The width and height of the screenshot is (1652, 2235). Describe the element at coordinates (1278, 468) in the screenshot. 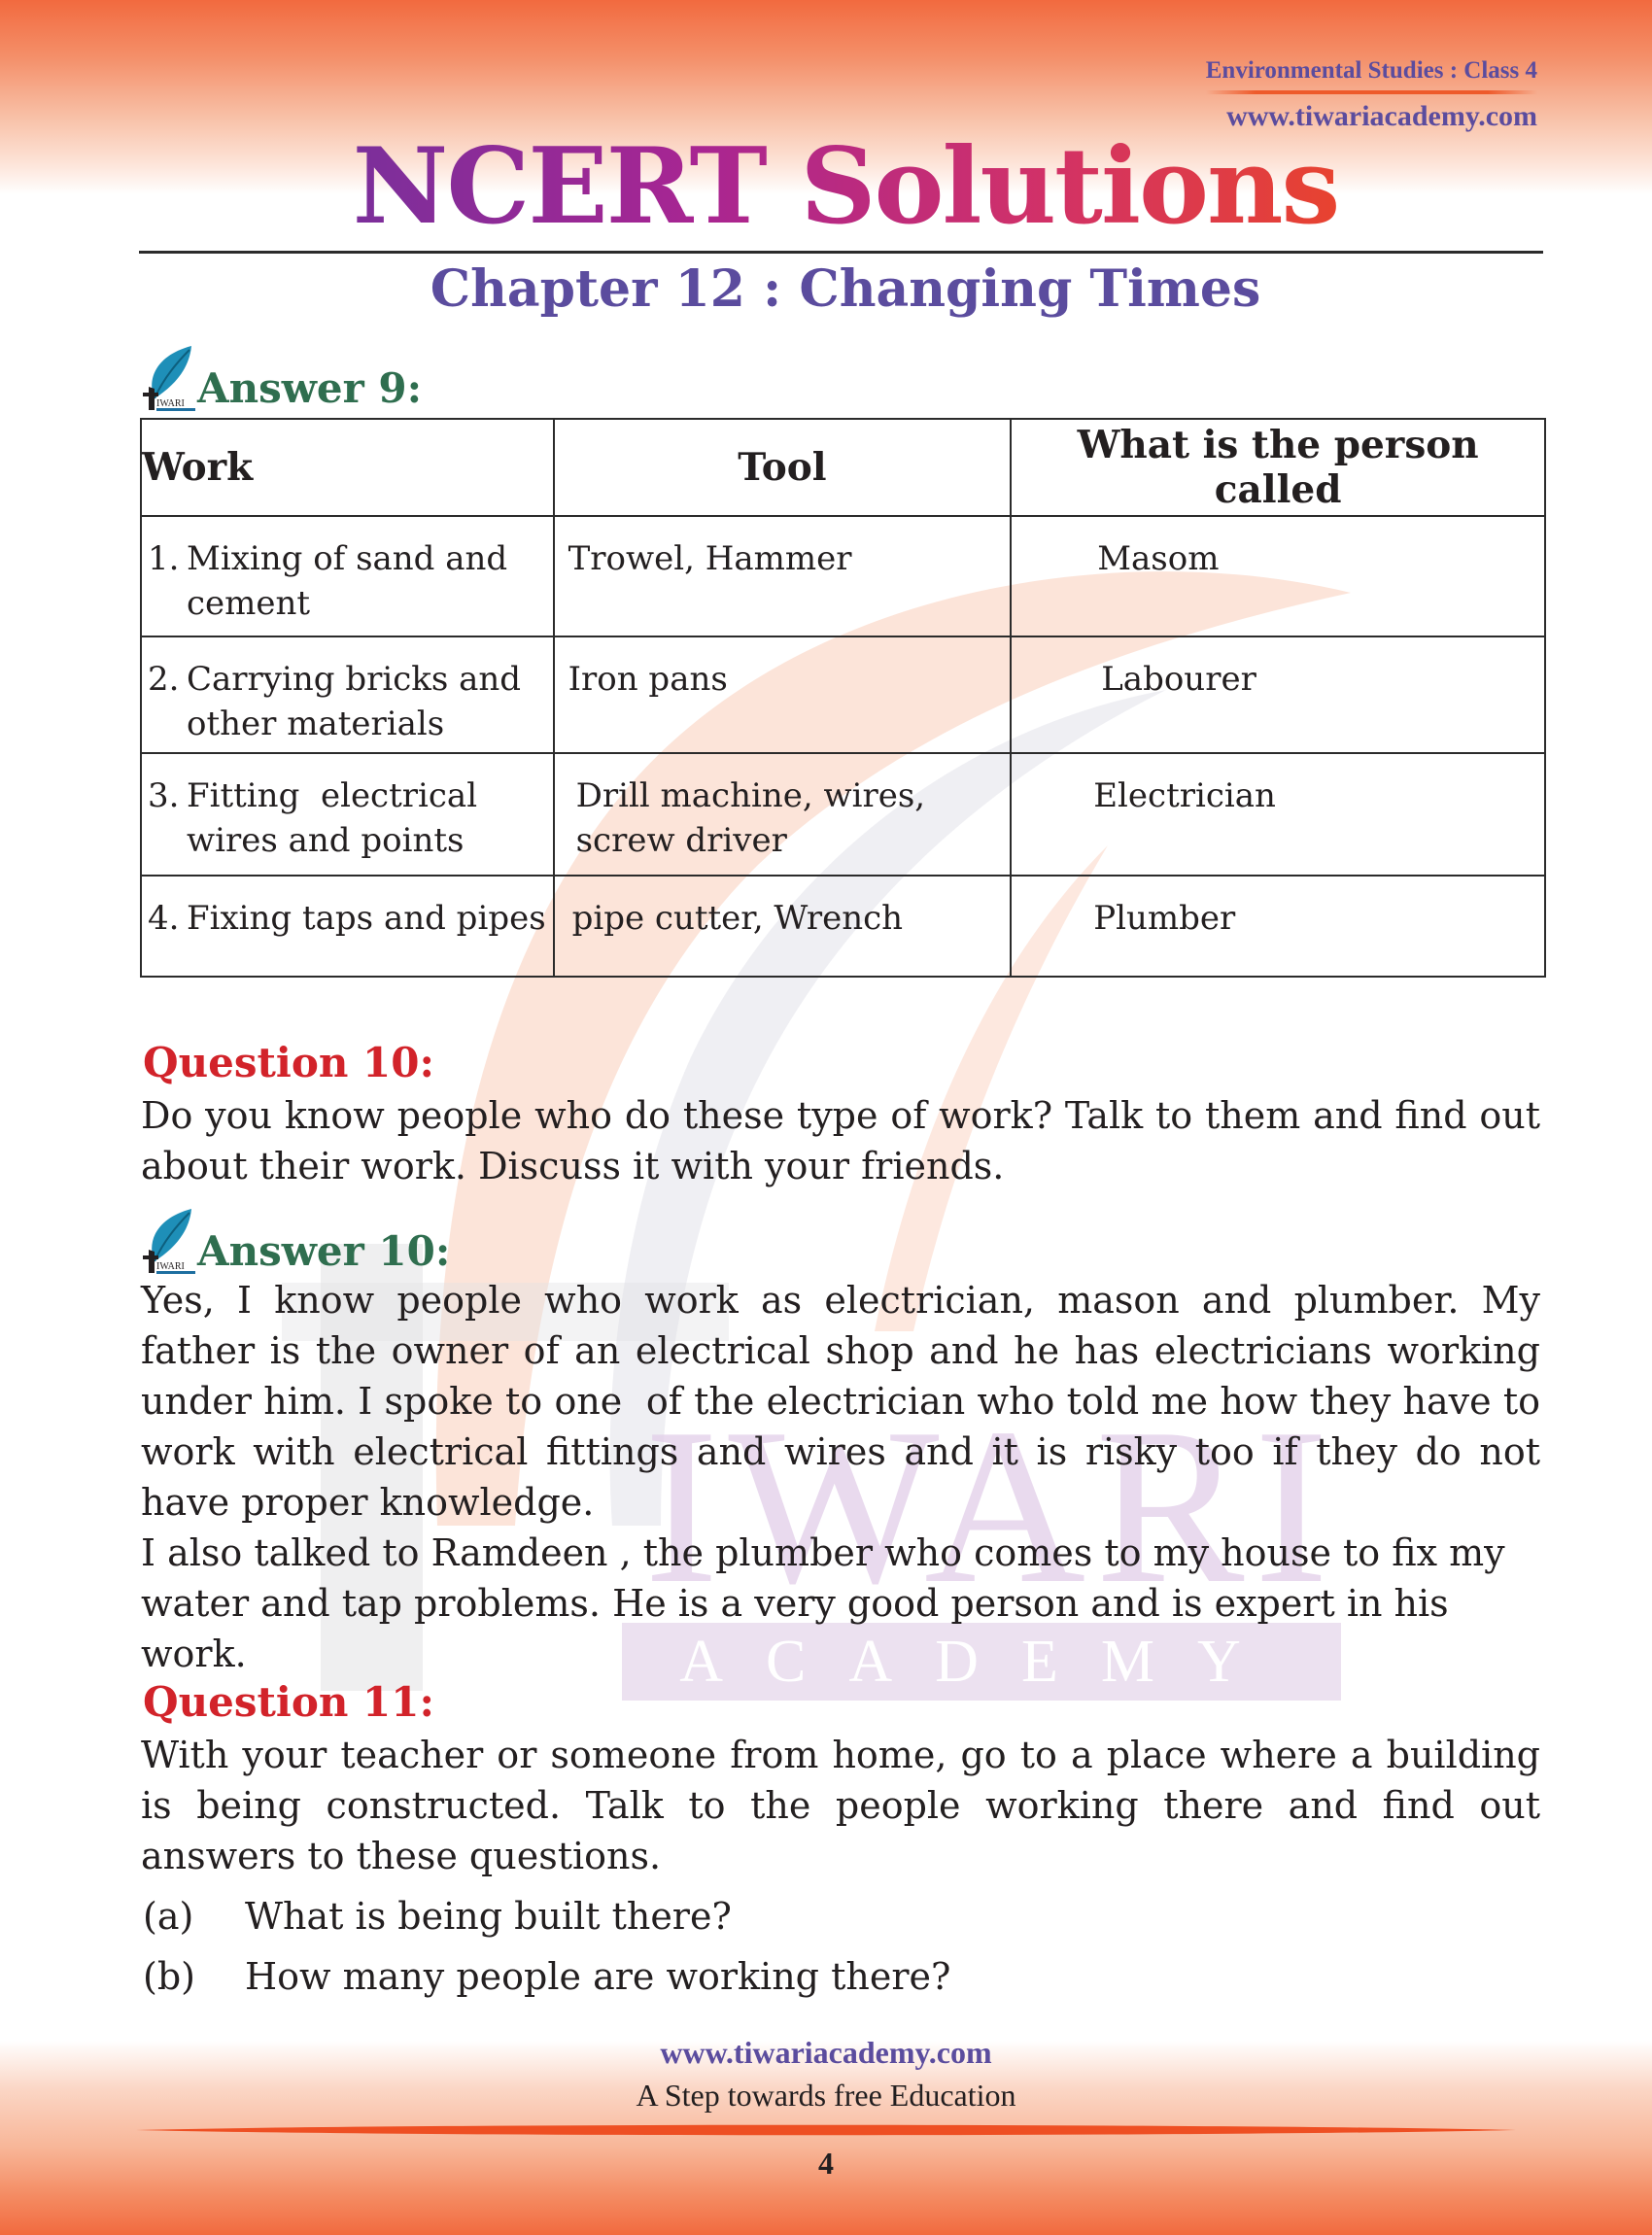

I see `column-header-person: What is the person called` at that location.